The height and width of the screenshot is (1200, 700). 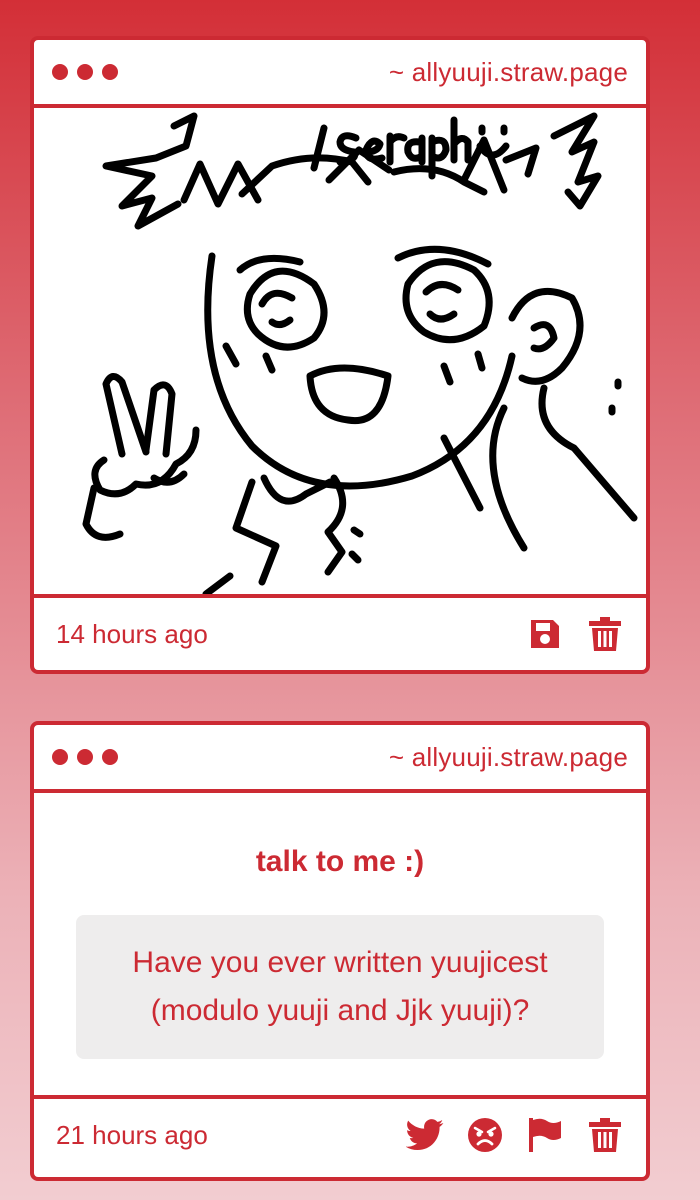 I want to click on post-footer: 14 hours ago, so click(x=340, y=634).